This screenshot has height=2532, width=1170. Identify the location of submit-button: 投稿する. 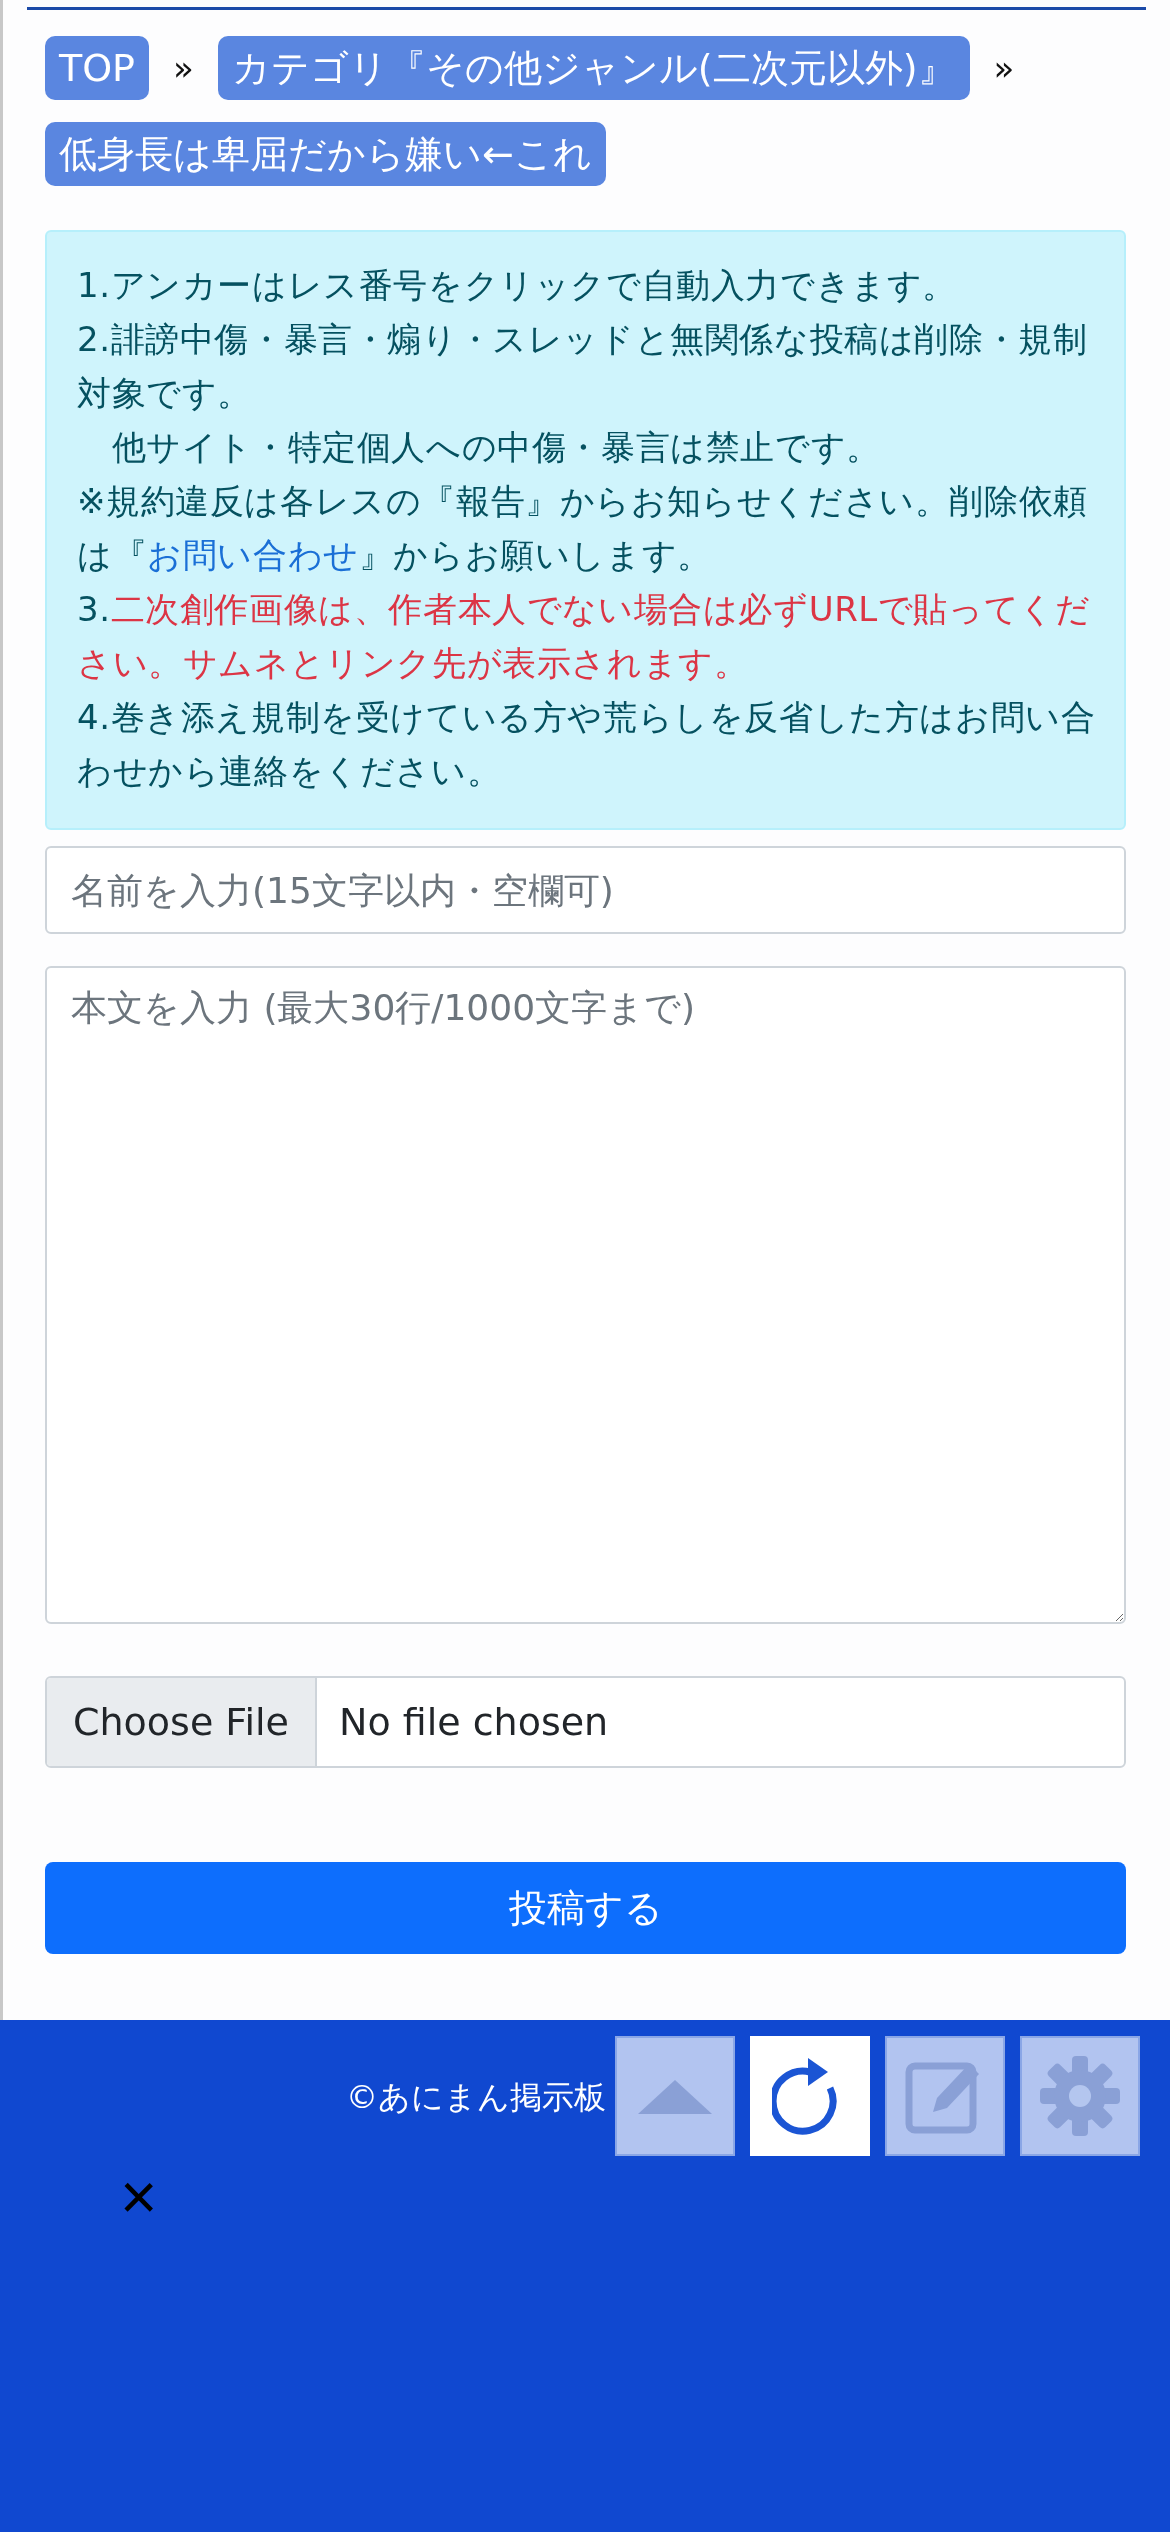
(585, 1908).